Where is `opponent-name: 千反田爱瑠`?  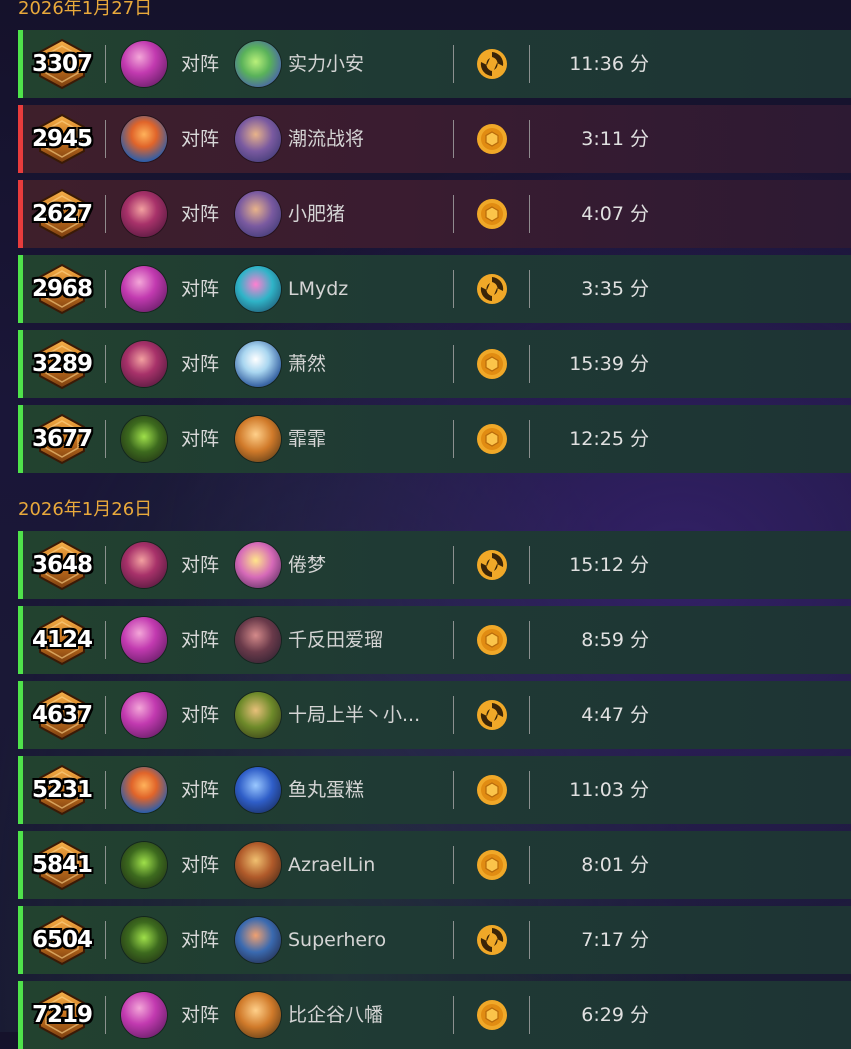 opponent-name: 千反田爱瑠 is located at coordinates (335, 640).